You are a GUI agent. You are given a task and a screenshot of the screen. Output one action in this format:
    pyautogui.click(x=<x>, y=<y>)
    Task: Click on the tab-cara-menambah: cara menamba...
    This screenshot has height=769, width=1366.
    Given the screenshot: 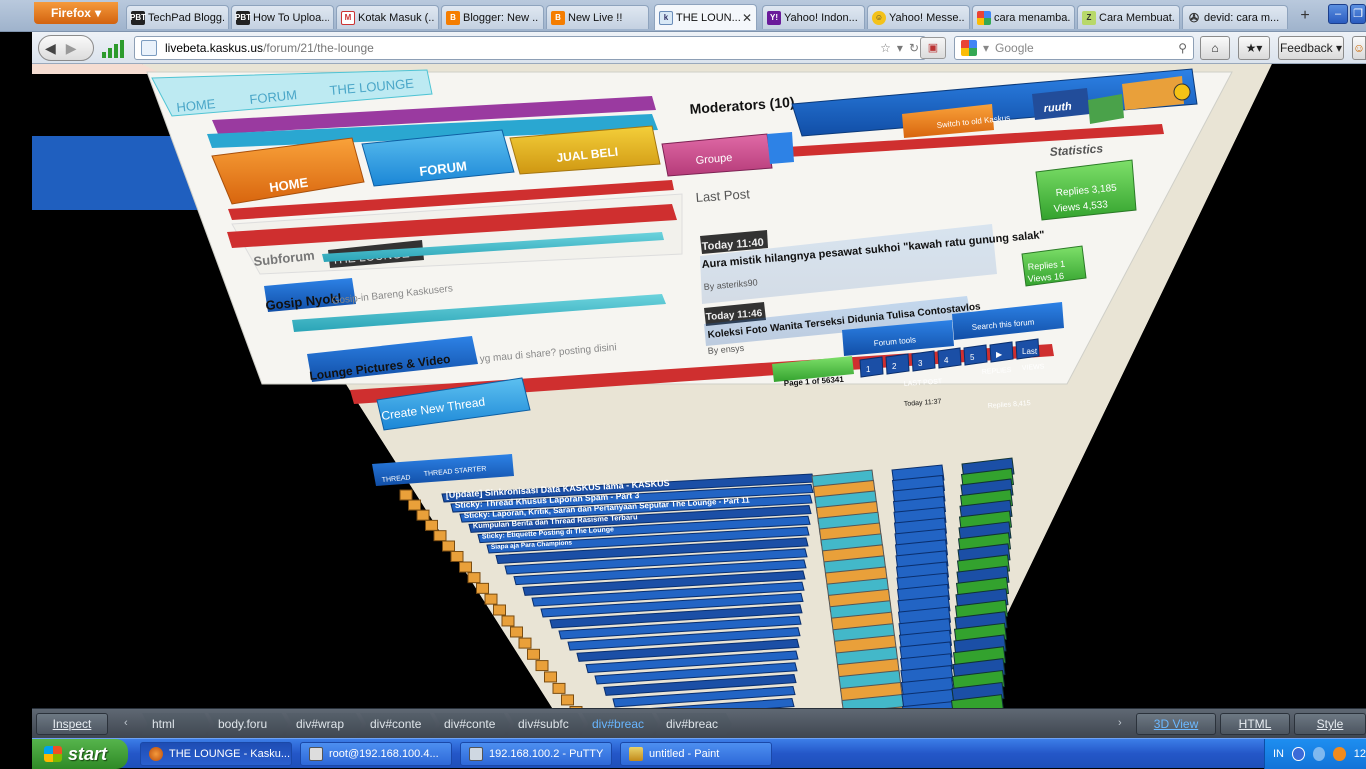 What is the action you would take?
    pyautogui.click(x=1023, y=17)
    